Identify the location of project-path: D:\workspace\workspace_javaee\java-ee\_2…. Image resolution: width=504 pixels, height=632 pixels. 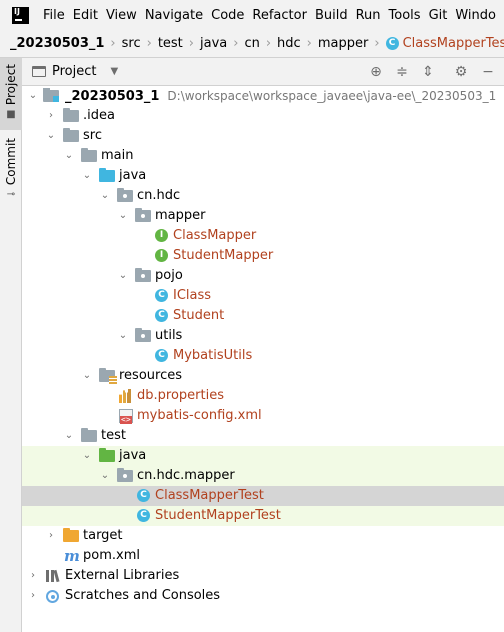
(332, 96).